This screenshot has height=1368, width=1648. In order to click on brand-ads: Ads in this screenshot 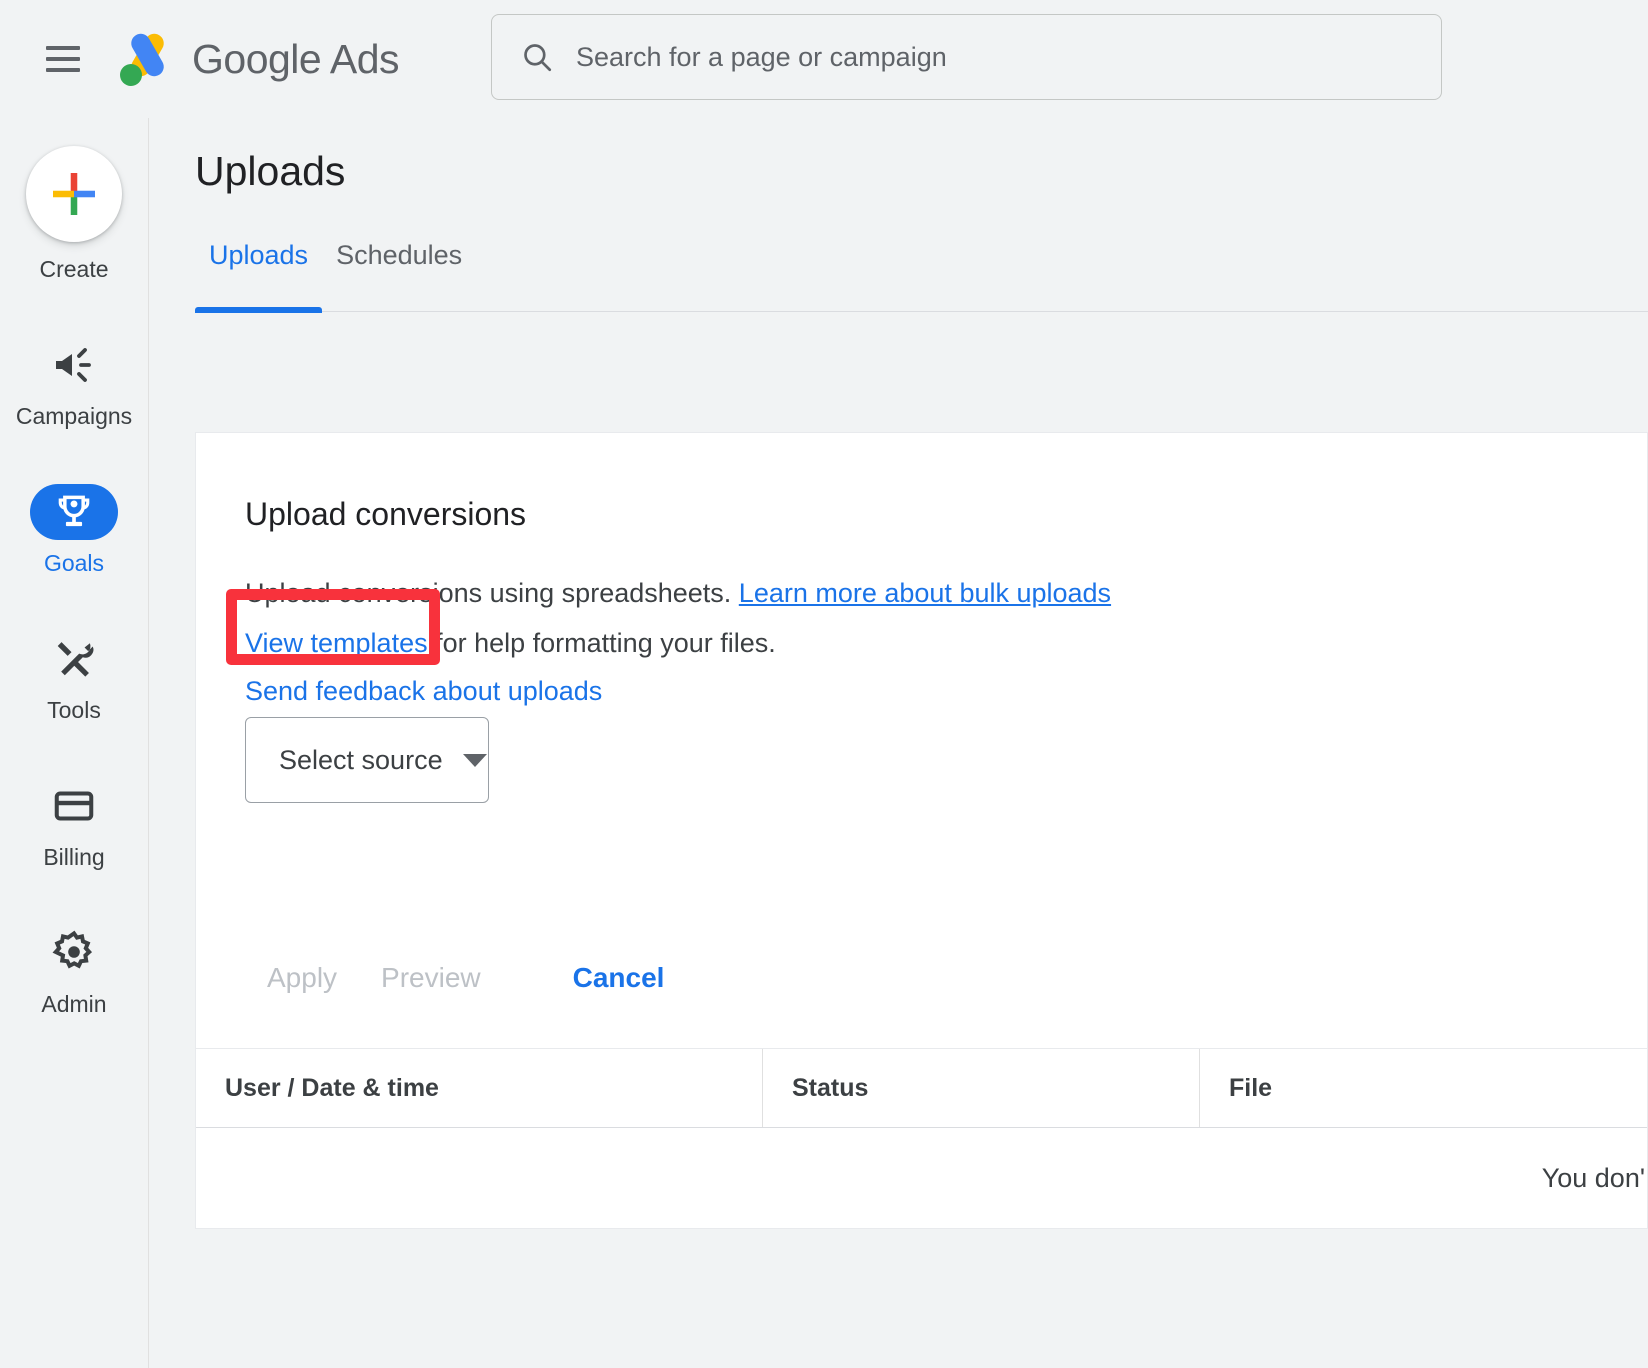, I will do `click(364, 58)`.